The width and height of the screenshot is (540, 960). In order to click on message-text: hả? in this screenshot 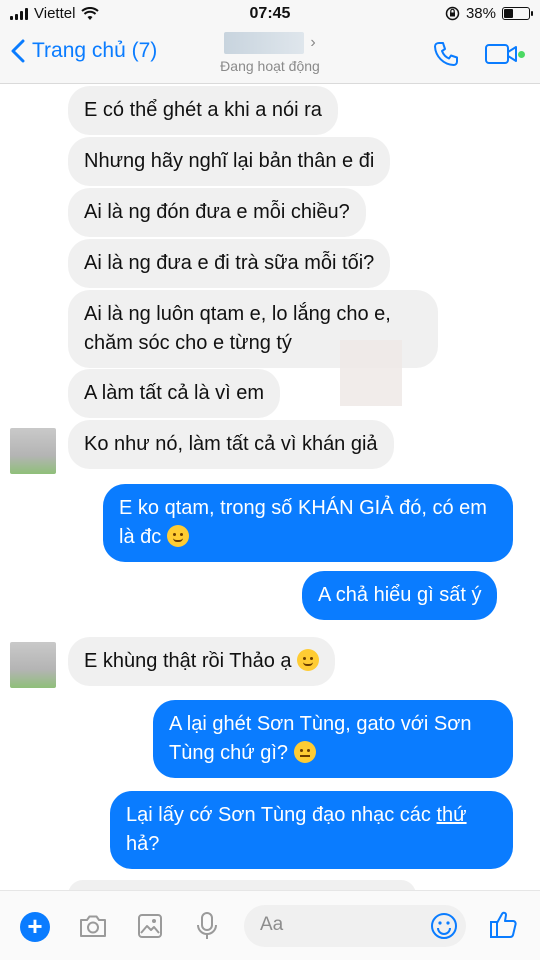, I will do `click(143, 844)`.